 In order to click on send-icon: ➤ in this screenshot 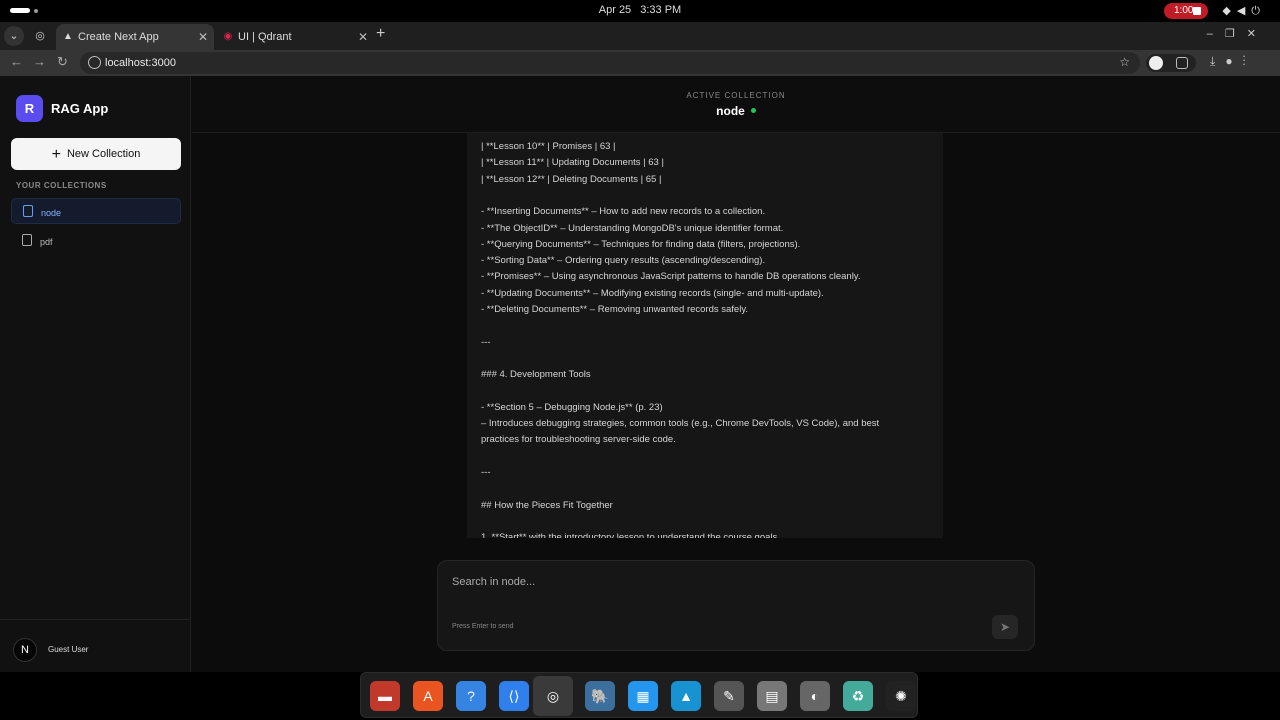, I will do `click(1005, 627)`.